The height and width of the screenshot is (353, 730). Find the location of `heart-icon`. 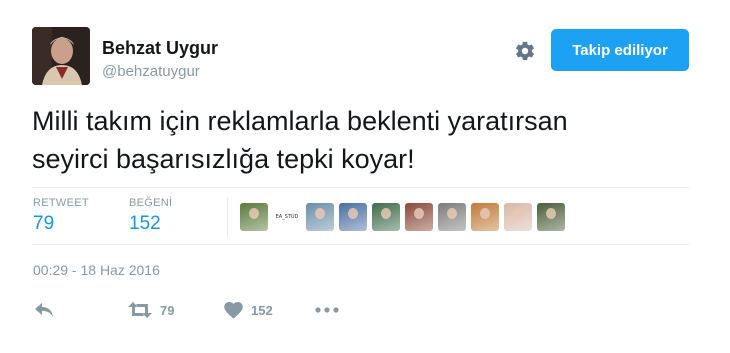

heart-icon is located at coordinates (233, 310).